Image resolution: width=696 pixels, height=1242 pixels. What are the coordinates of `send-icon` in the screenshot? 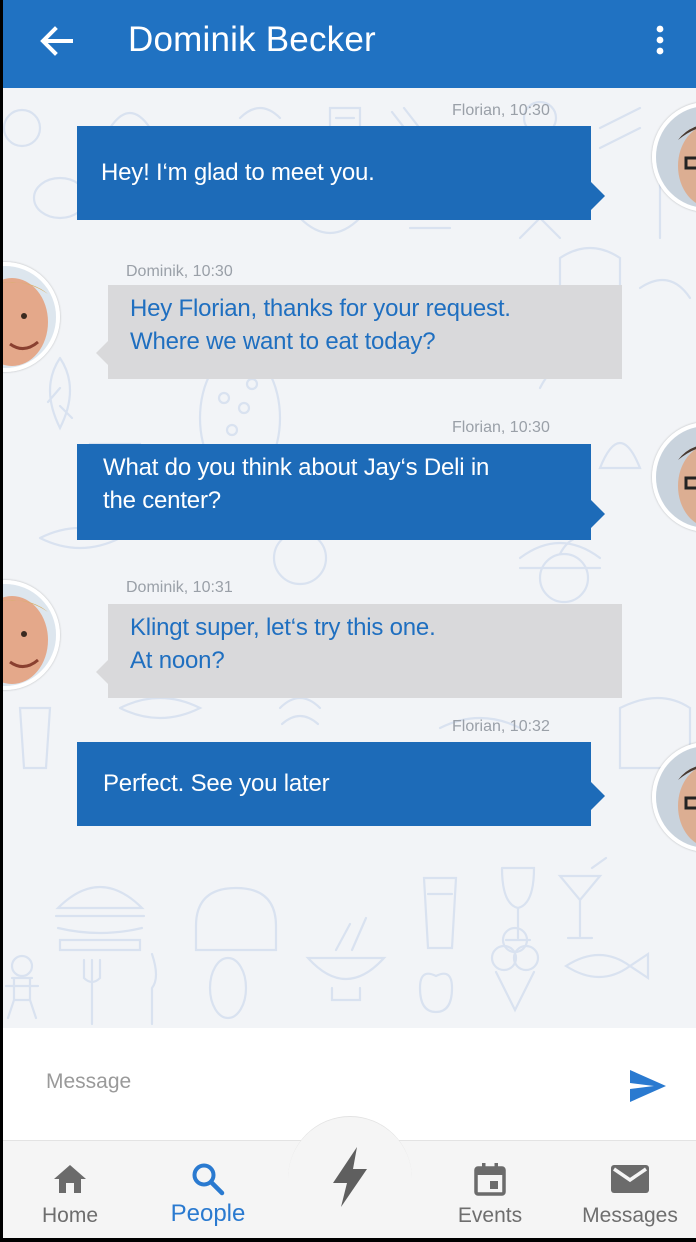 It's located at (648, 1086).